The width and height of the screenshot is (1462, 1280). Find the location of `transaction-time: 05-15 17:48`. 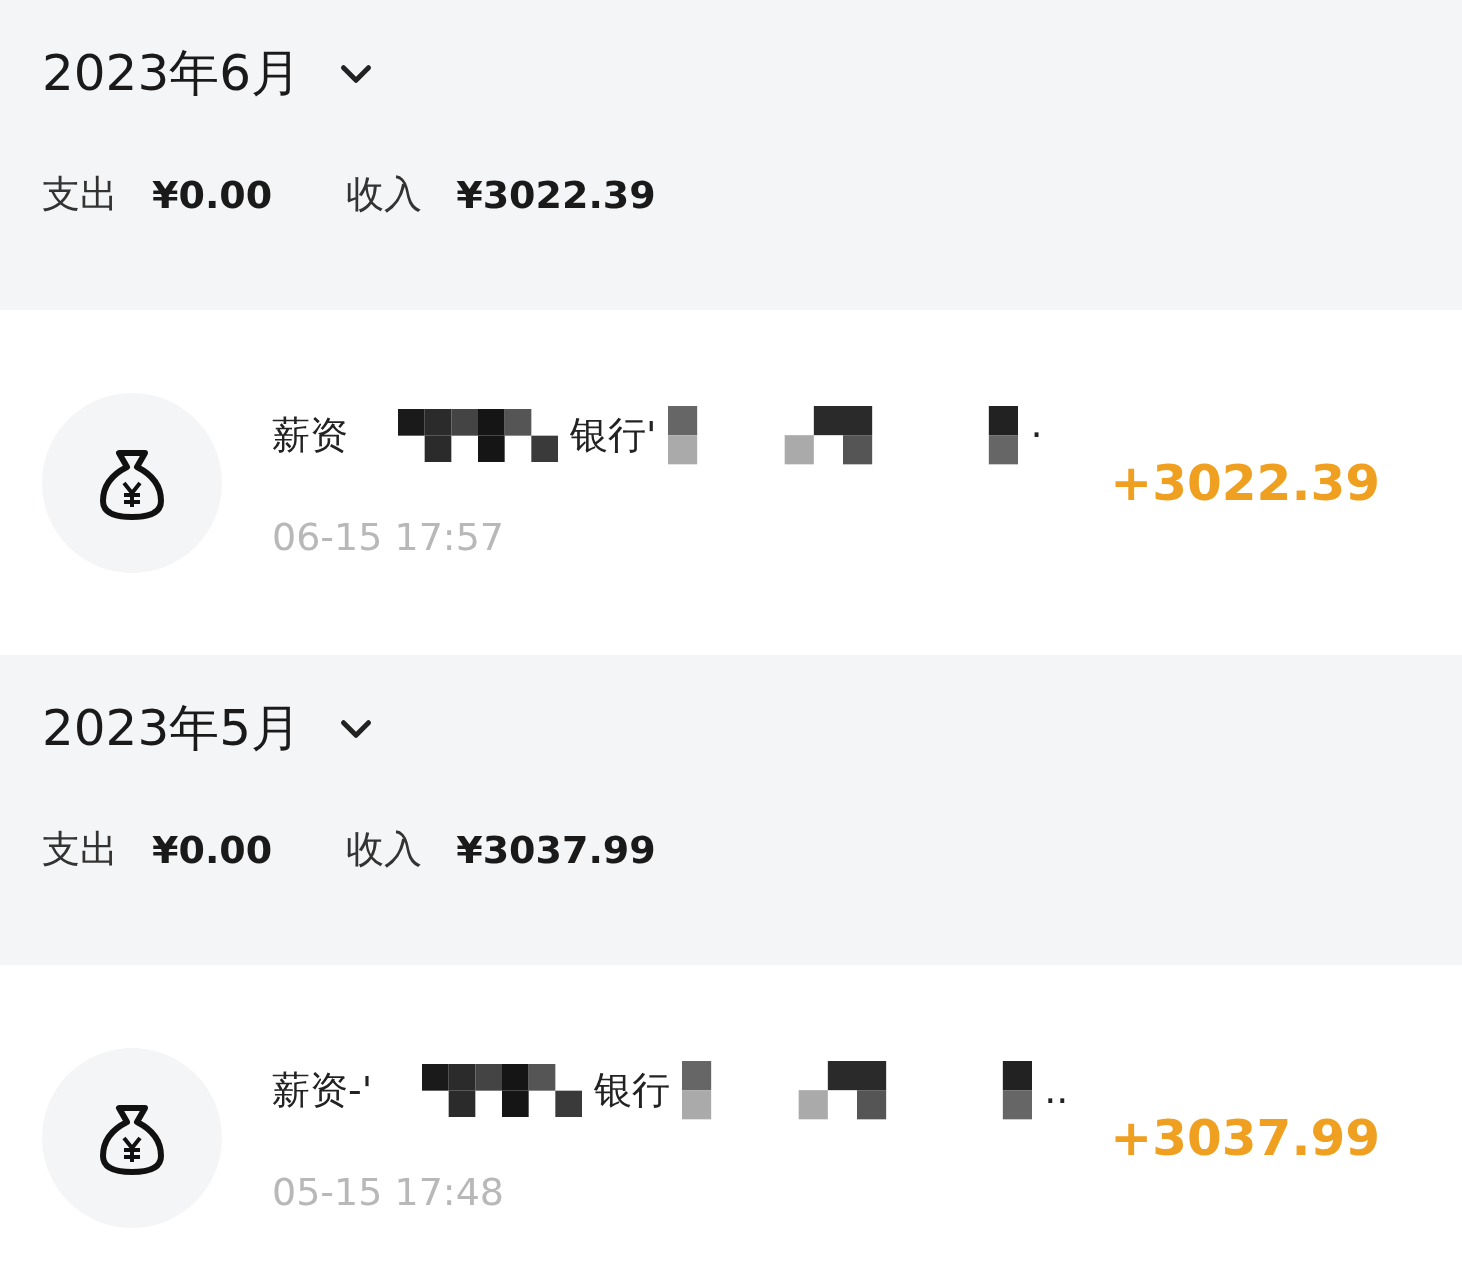

transaction-time: 05-15 17:48 is located at coordinates (388, 1191).